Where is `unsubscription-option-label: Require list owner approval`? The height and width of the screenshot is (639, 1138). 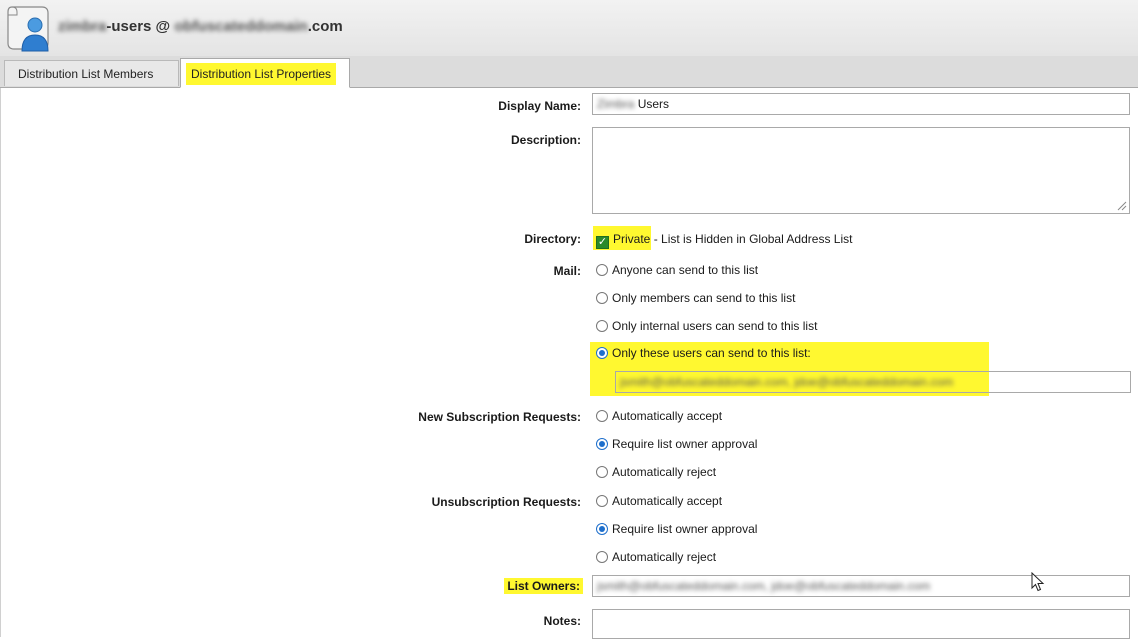 unsubscription-option-label: Require list owner approval is located at coordinates (685, 529).